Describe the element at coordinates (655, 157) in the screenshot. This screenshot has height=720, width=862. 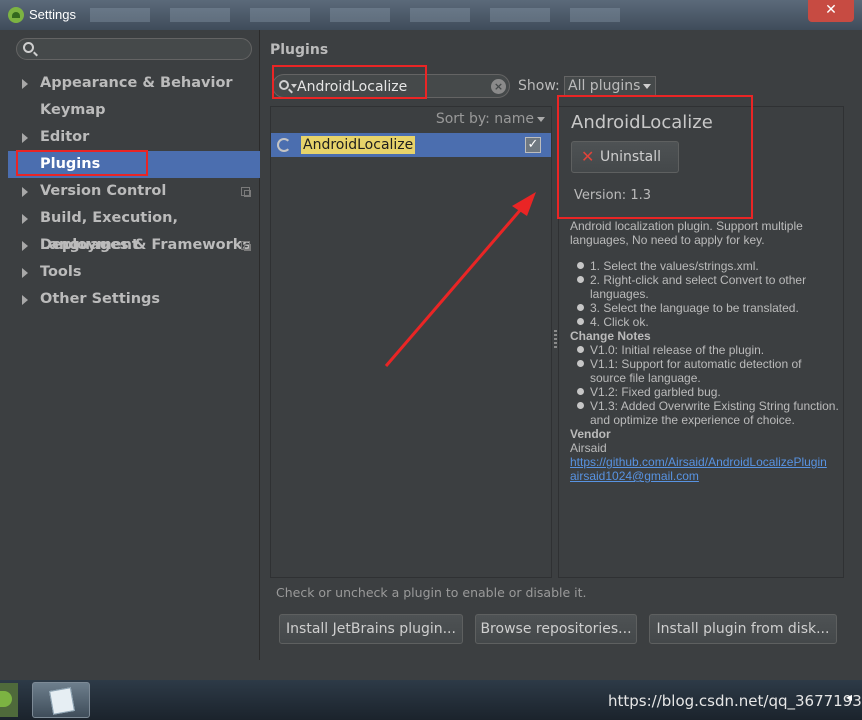
I see `annotation-box-detail` at that location.